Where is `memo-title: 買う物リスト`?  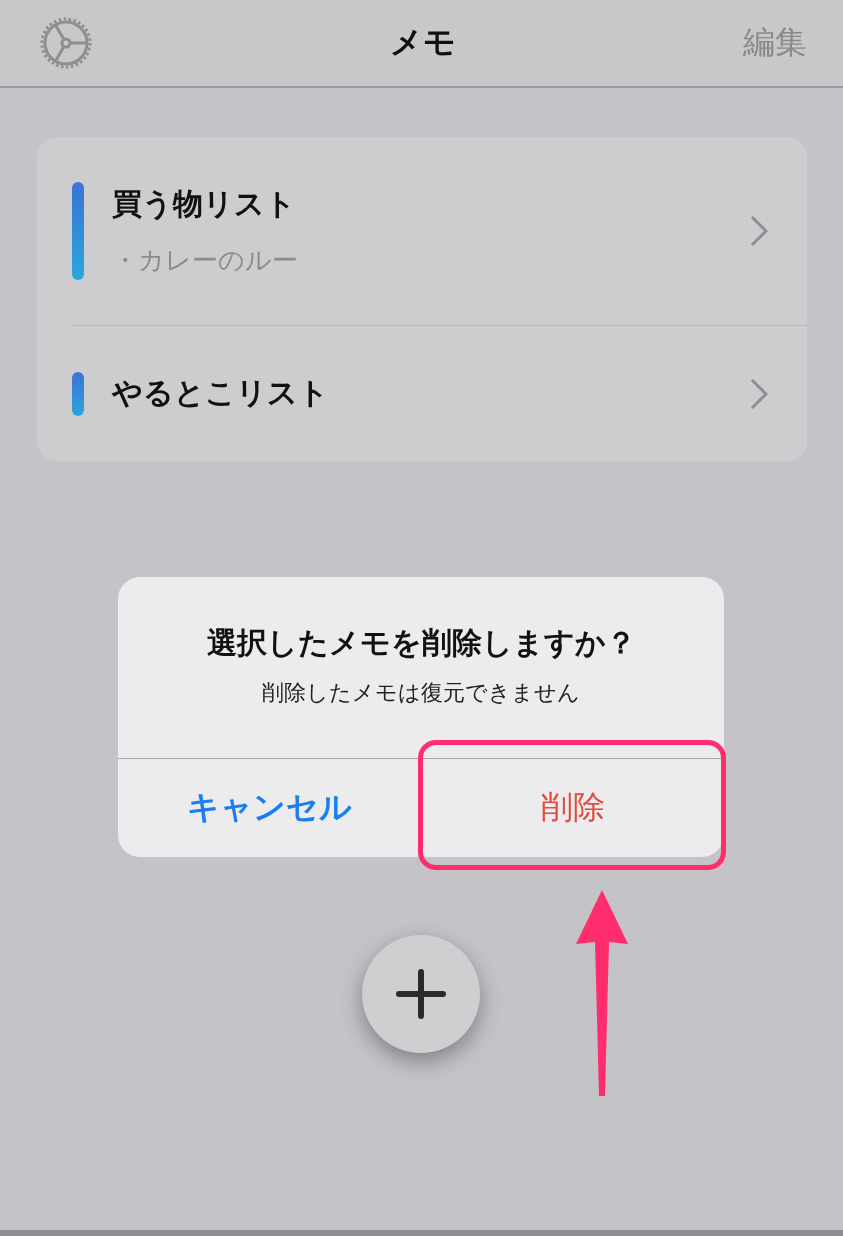 memo-title: 買う物リスト is located at coordinates (416, 204).